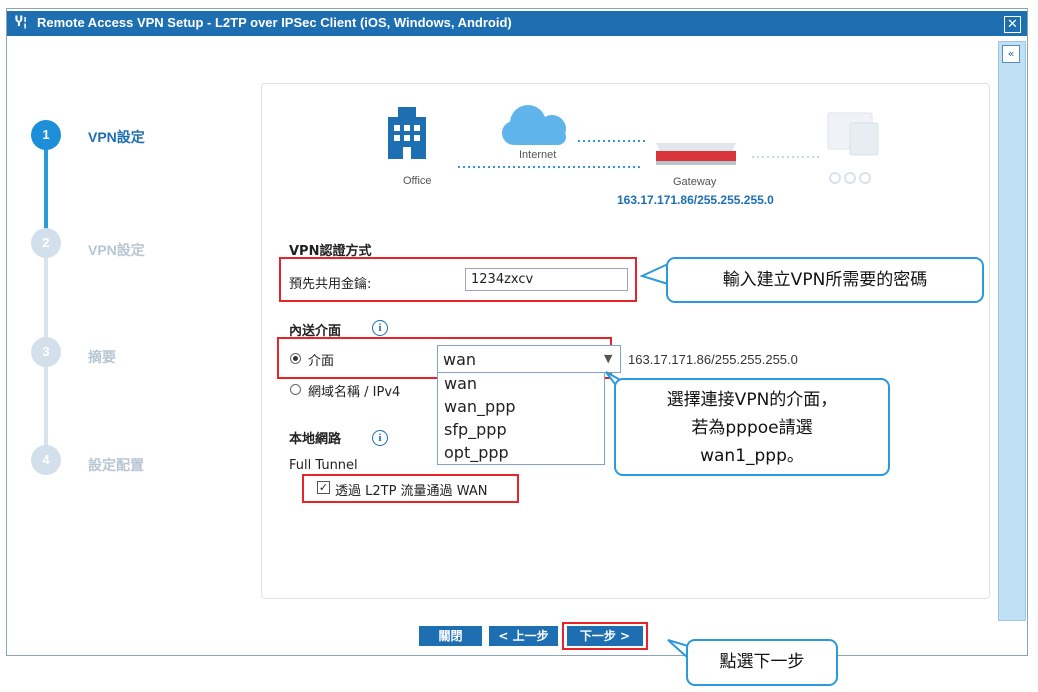  I want to click on gateway-device-icon, so click(696, 154).